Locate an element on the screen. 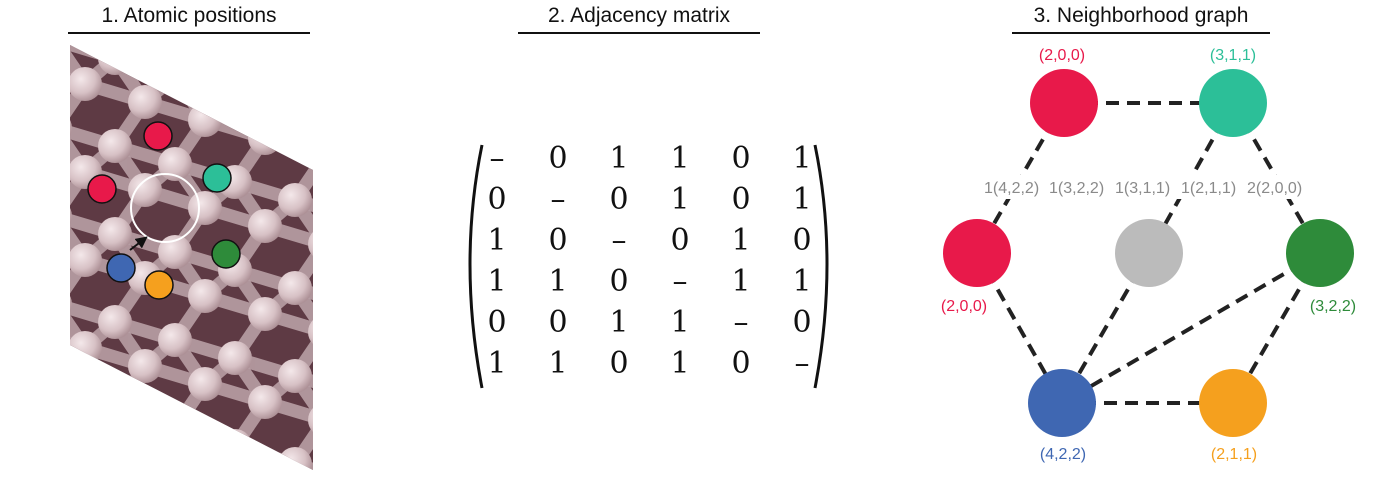  matrix-cell-3-3: – is located at coordinates (680, 281).